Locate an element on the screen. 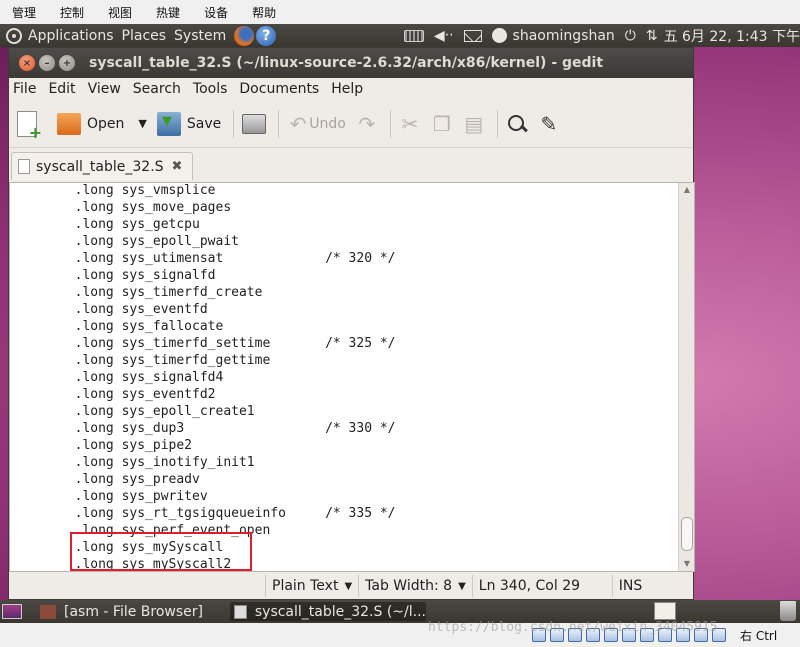  toolbar: Open ▼ Save ↶ Undo ↷ ✂ ❐ ▤ is located at coordinates (351, 124).